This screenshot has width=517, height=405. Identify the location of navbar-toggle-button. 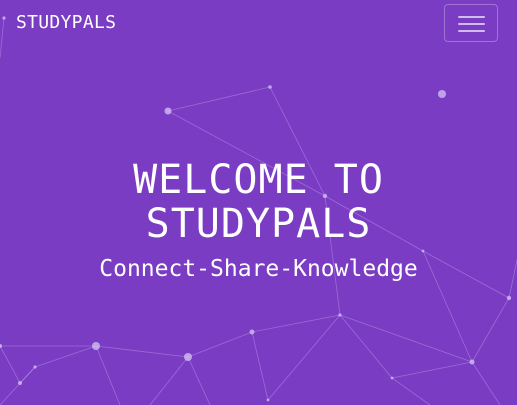
(471, 23).